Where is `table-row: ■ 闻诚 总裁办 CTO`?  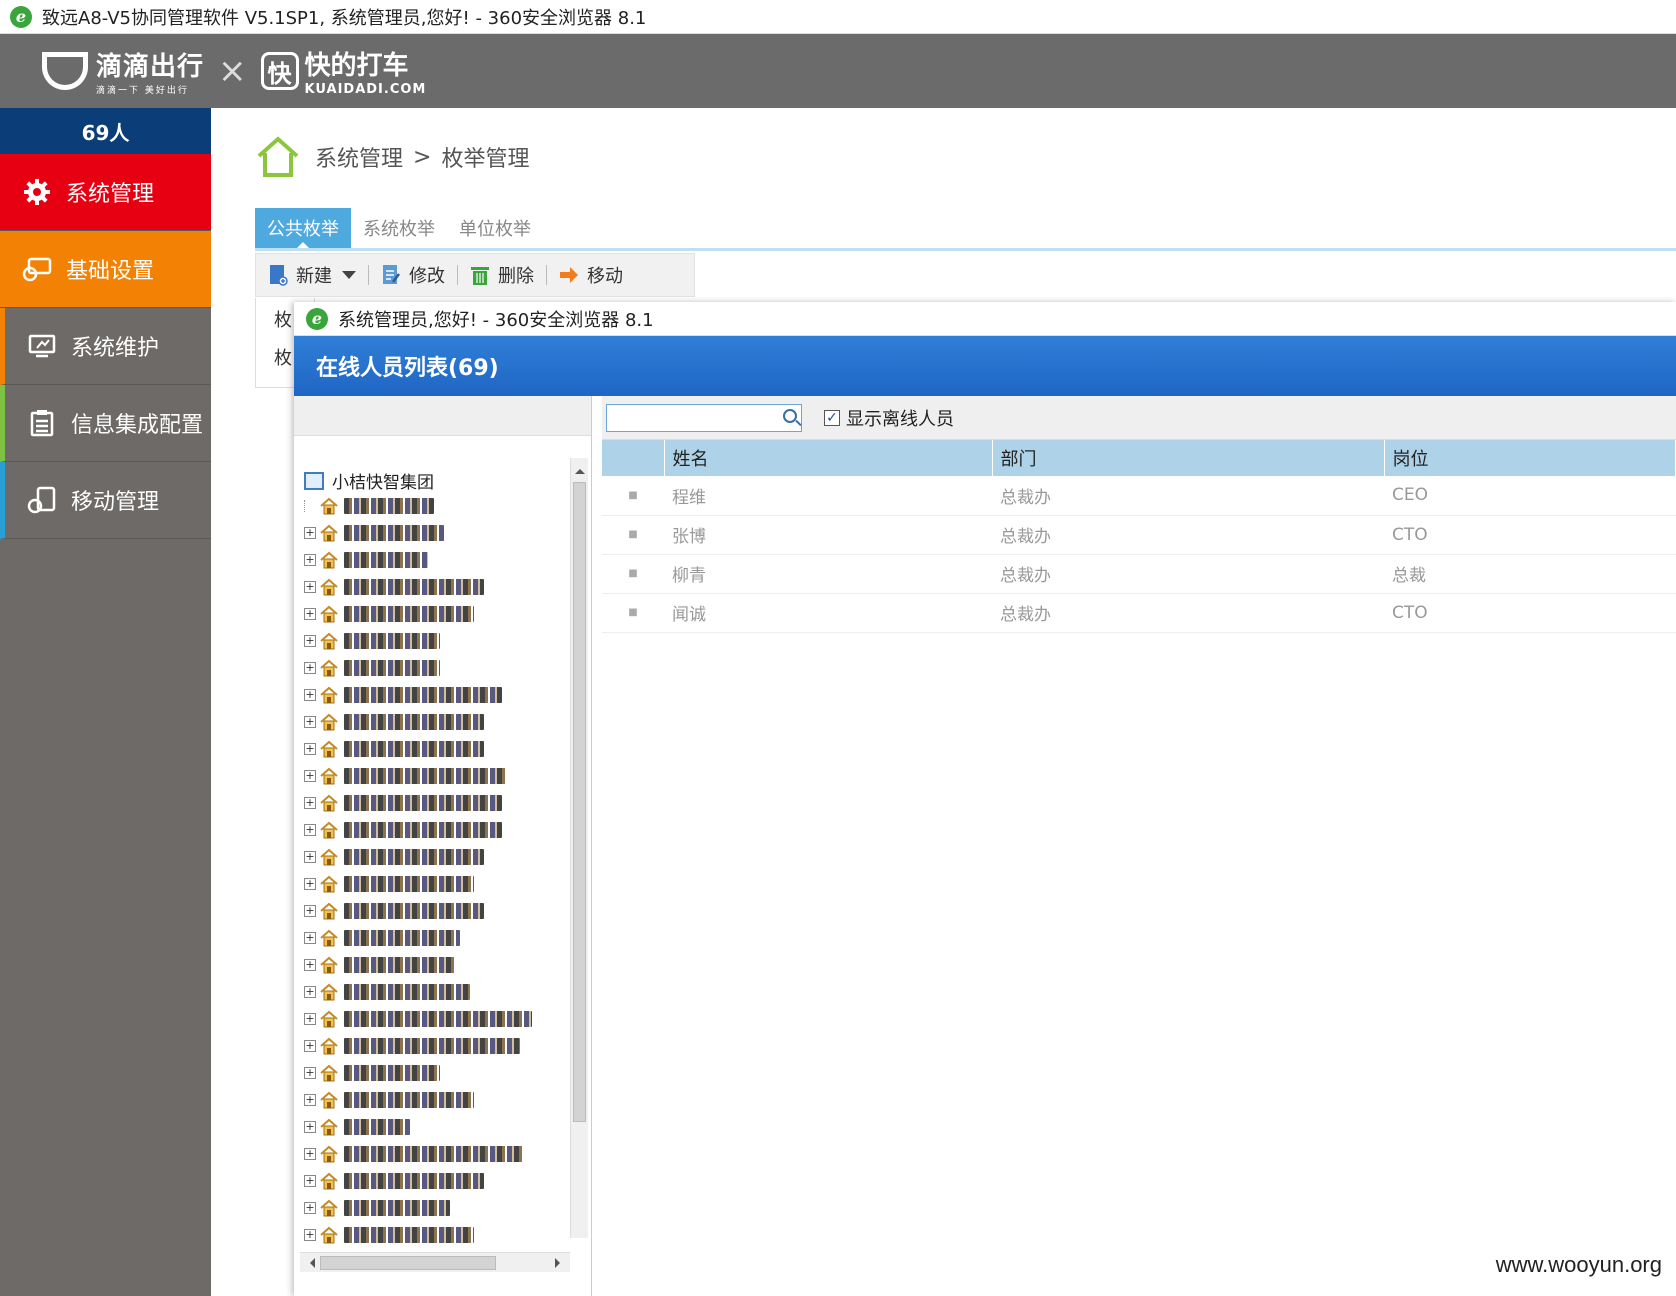
table-row: ■ 闻诚 总裁办 CTO is located at coordinates (1139, 613).